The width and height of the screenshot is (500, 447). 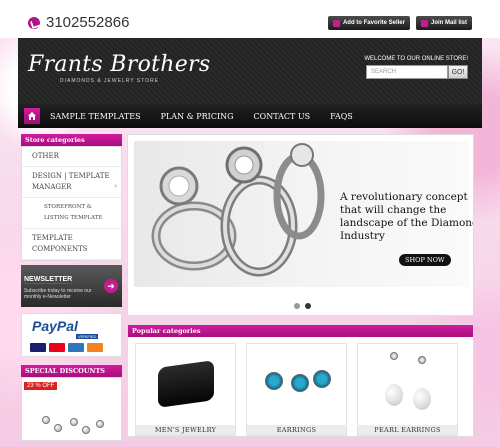 What do you see at coordinates (38, 347) in the screenshot?
I see `visa-icon` at bounding box center [38, 347].